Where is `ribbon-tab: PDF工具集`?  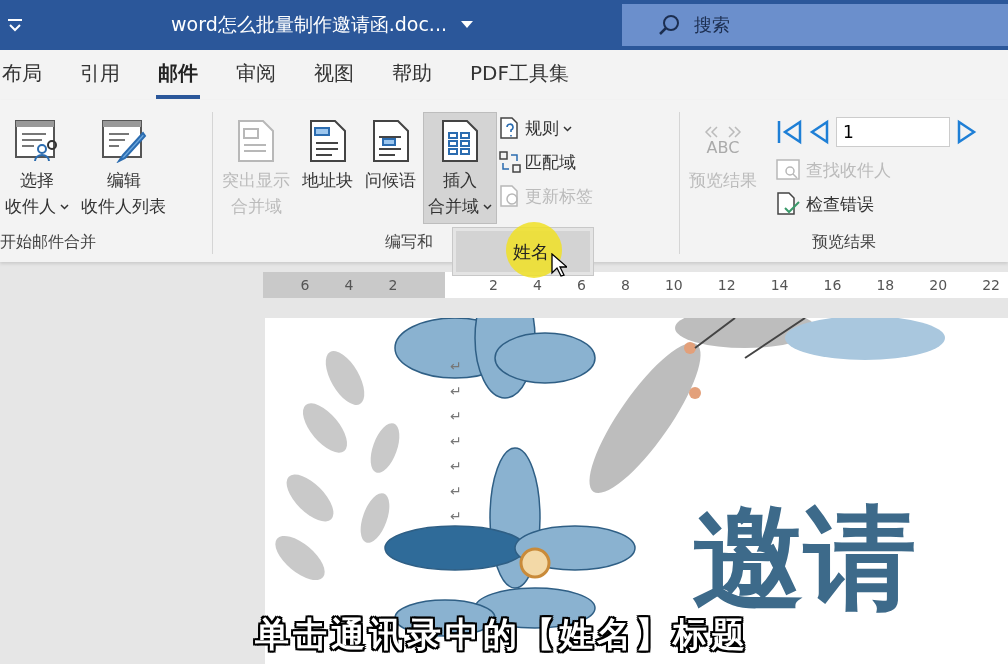 ribbon-tab: PDF工具集 is located at coordinates (519, 75).